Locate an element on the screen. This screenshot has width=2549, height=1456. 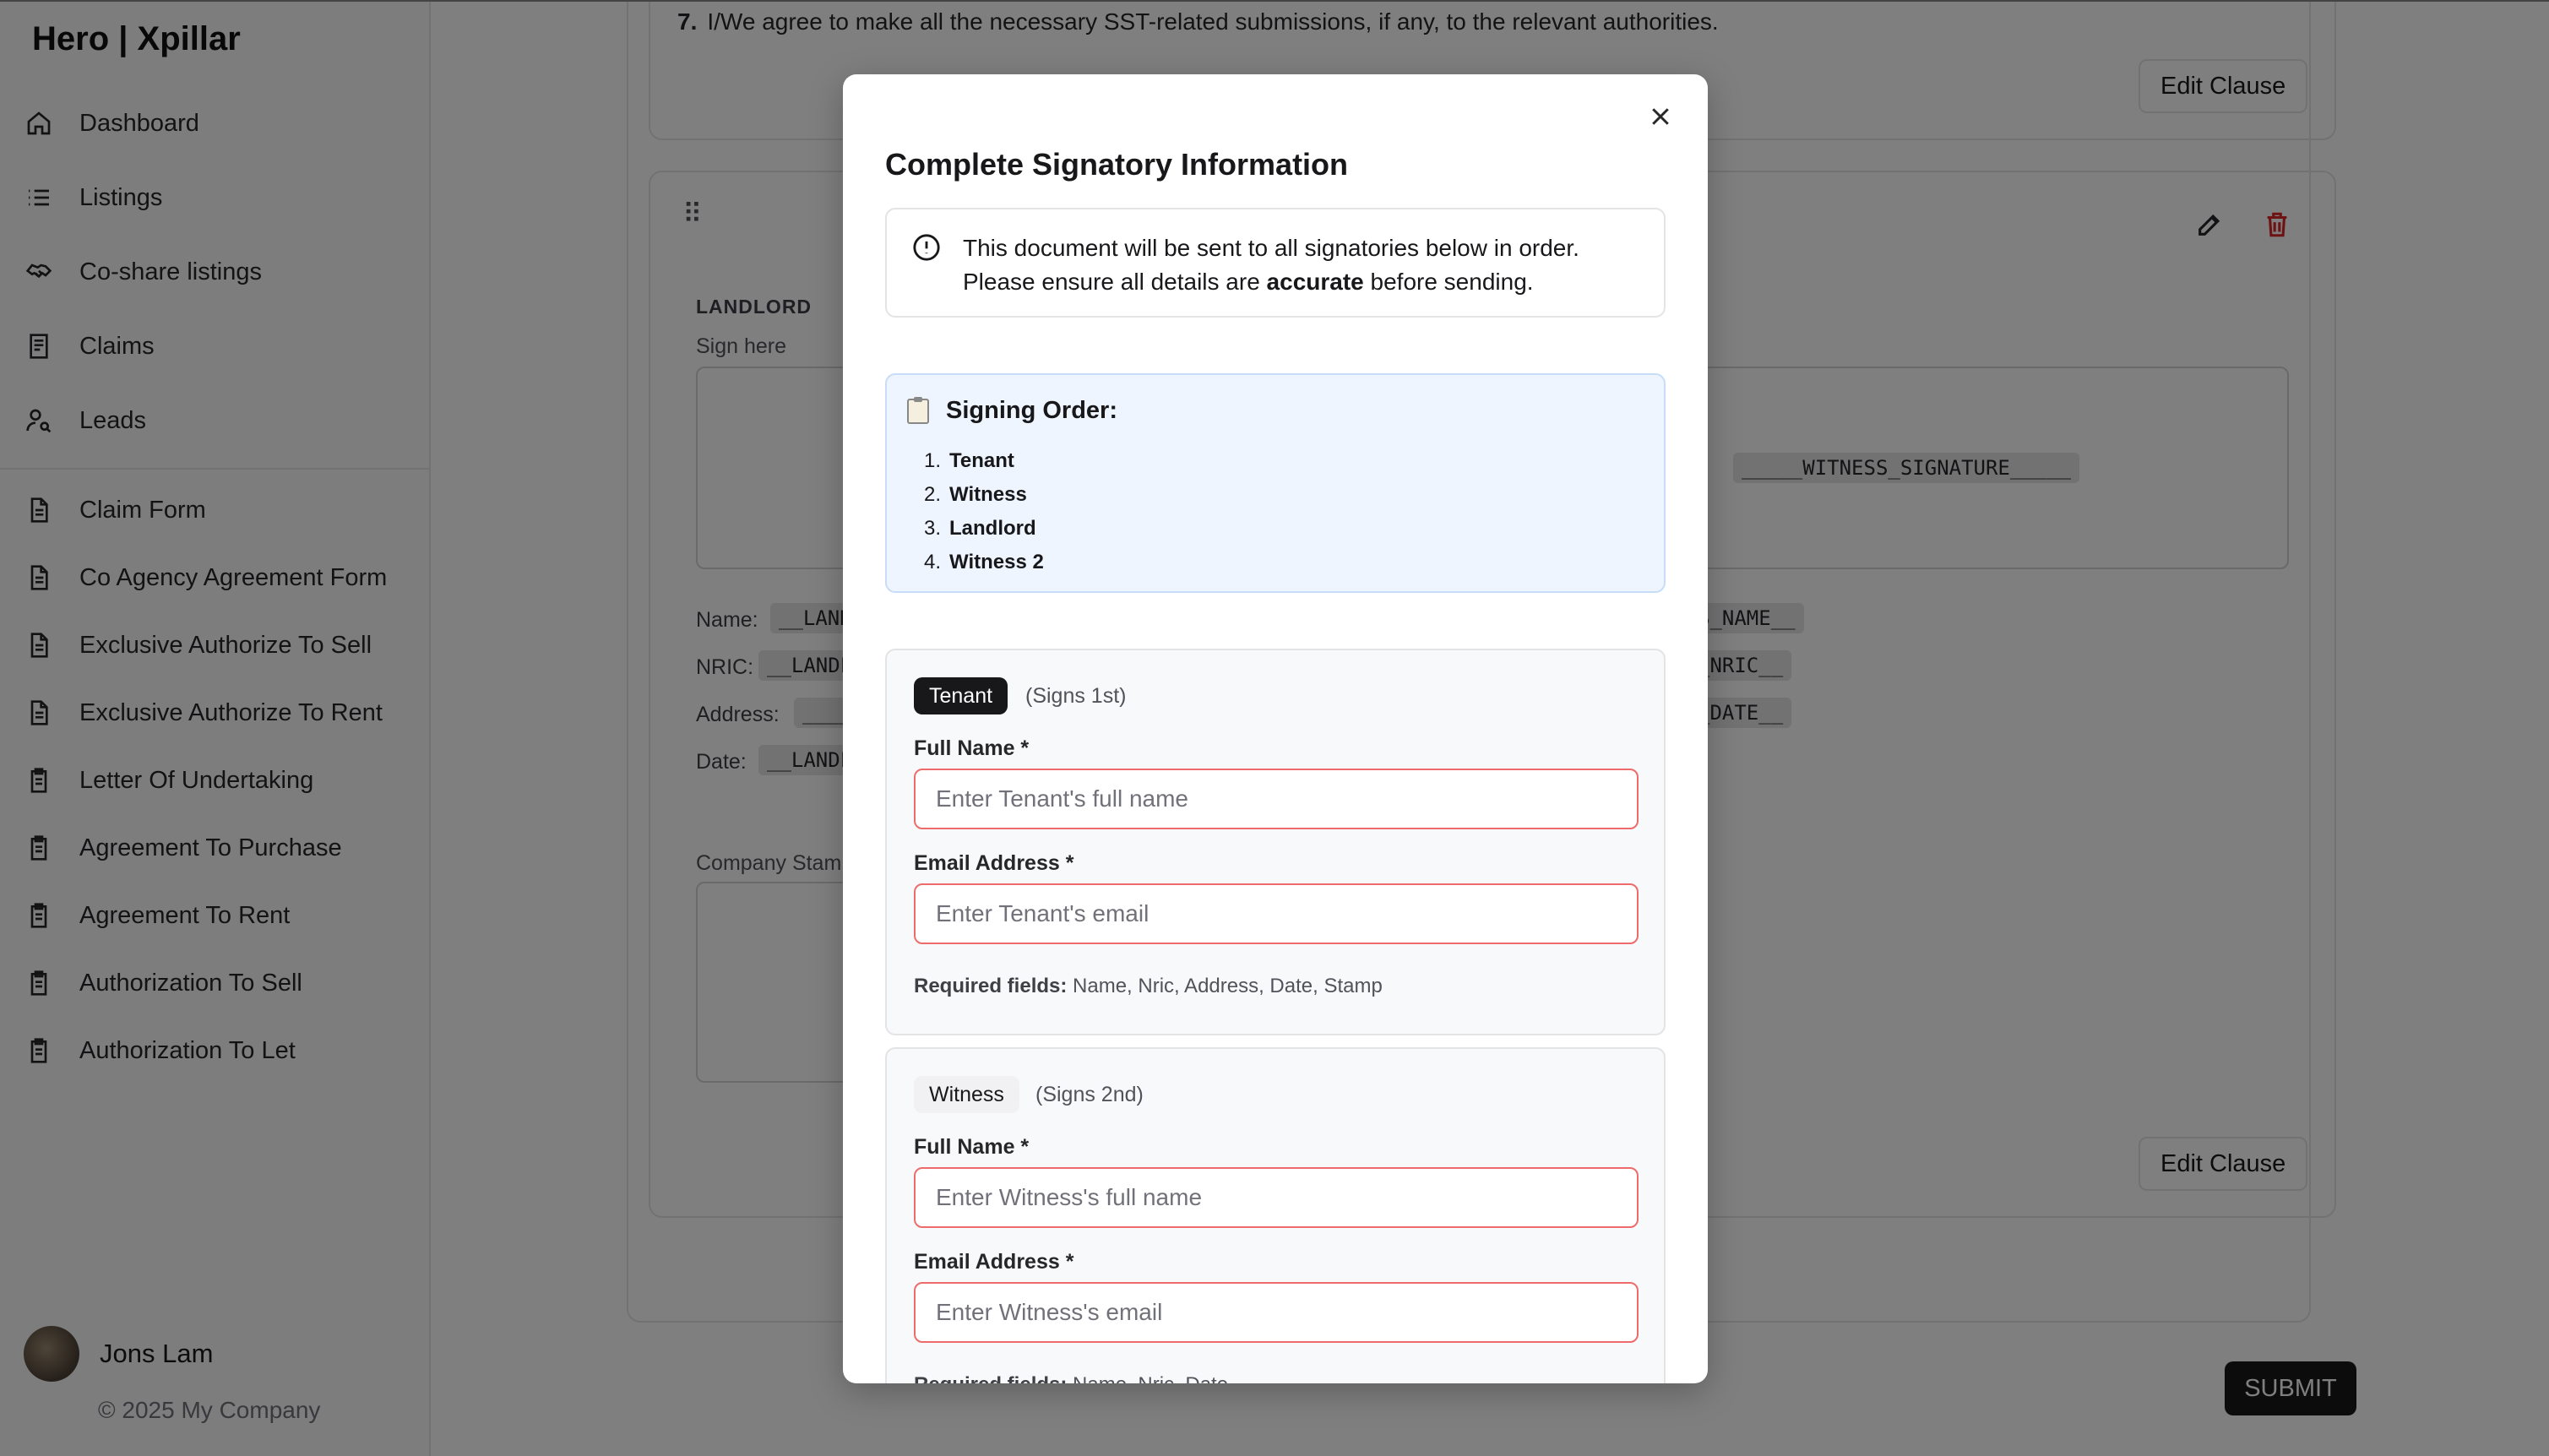
notice-bold: accurate is located at coordinates (1315, 282).